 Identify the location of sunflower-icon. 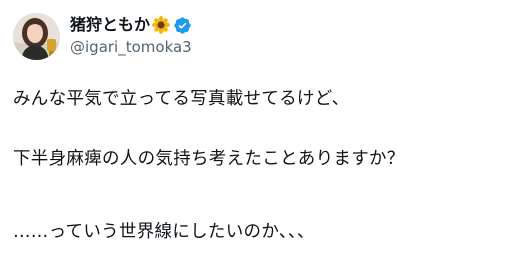
(161, 25).